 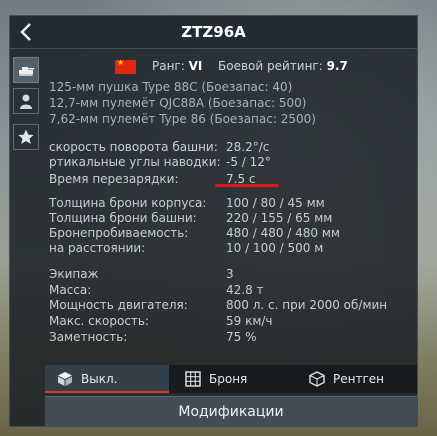 I want to click on stat-value: 75 %, so click(x=241, y=337).